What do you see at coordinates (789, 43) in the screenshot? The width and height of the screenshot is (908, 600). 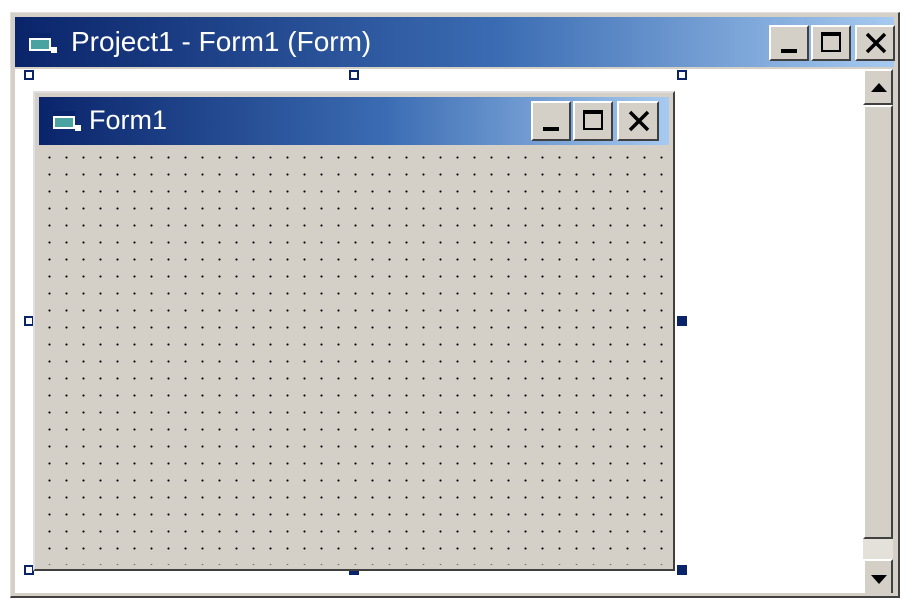 I see `minimize-button` at bounding box center [789, 43].